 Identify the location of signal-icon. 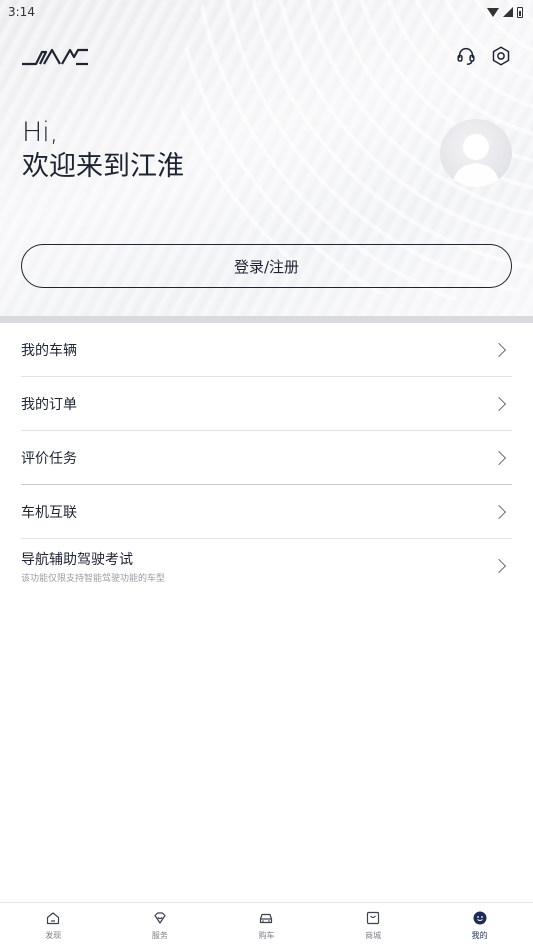
(508, 12).